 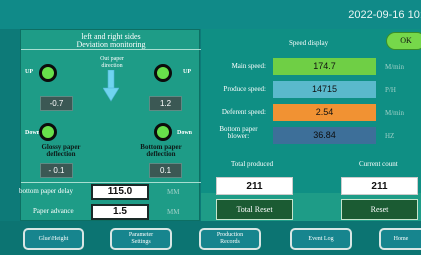 What do you see at coordinates (185, 133) in the screenshot?
I see `right-down-label: Down` at bounding box center [185, 133].